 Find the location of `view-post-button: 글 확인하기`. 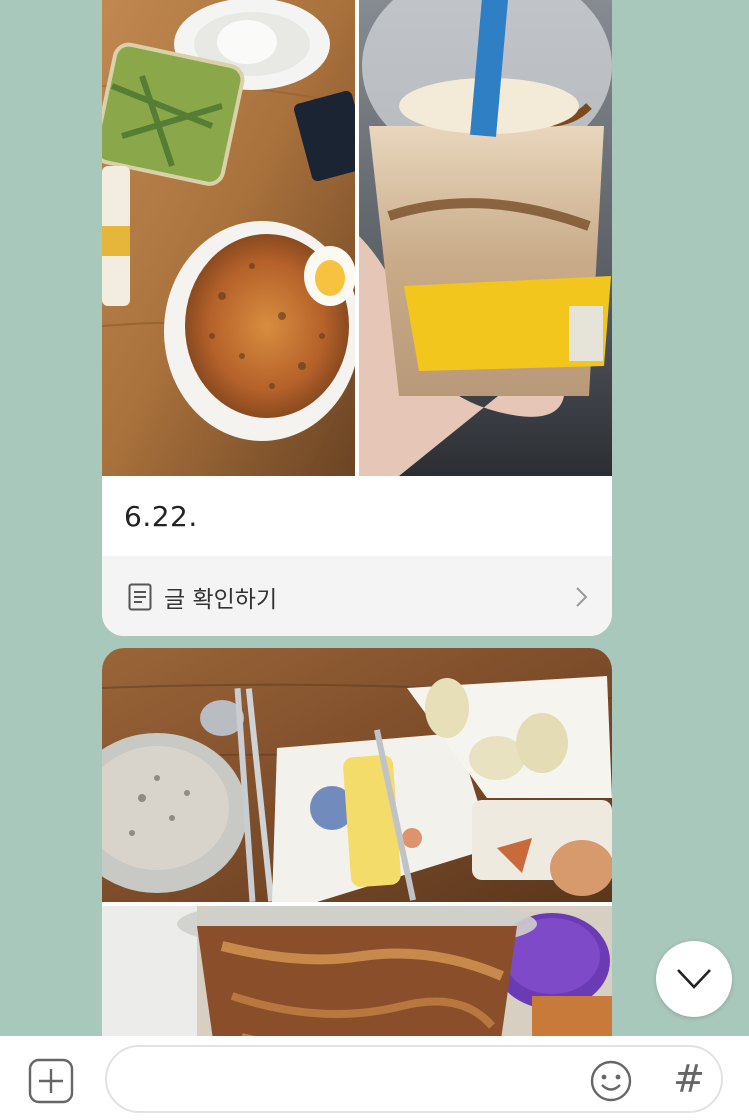

view-post-button: 글 확인하기 is located at coordinates (357, 596).